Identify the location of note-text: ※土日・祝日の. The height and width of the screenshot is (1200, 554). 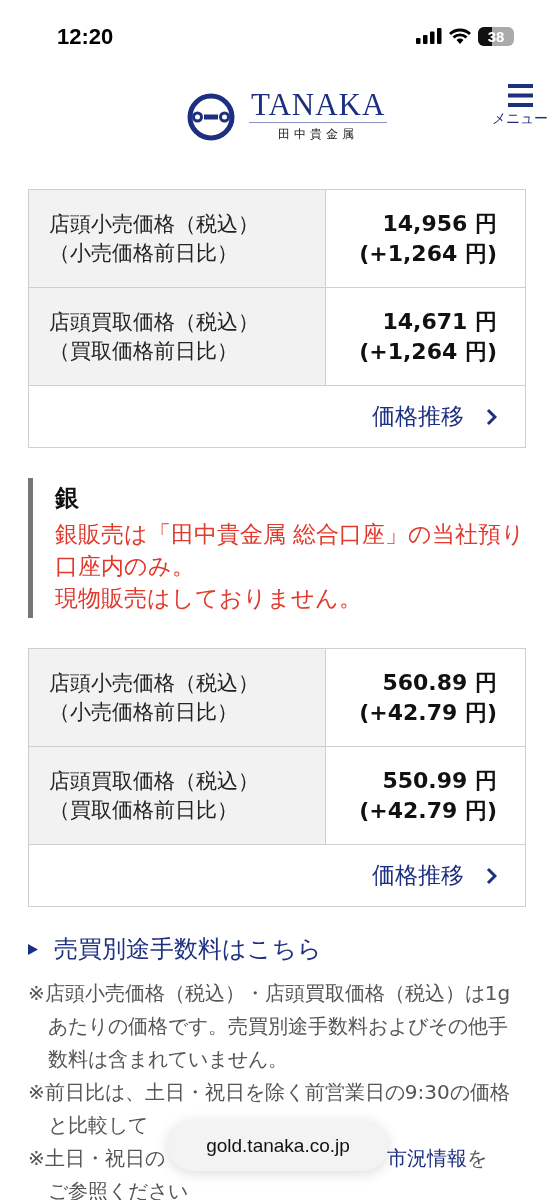
(96, 1158).